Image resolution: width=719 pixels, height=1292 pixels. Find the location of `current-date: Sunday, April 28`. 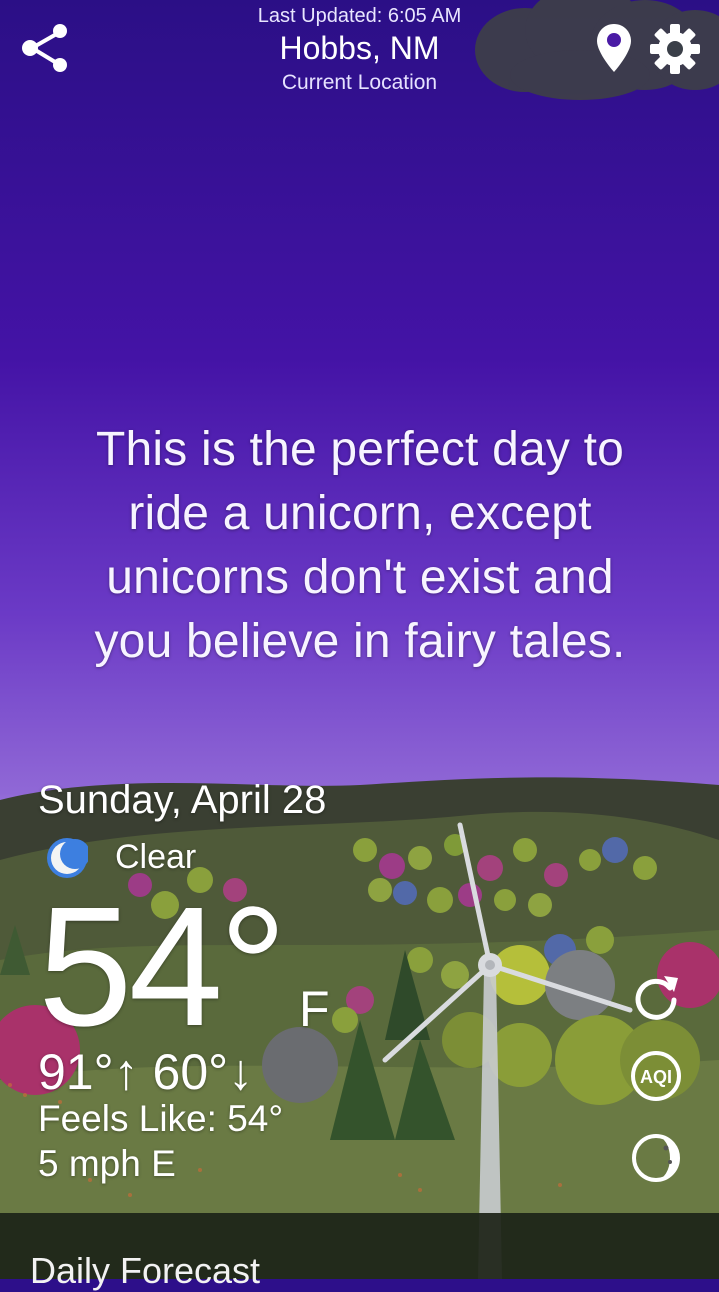

current-date: Sunday, April 28 is located at coordinates (182, 800).